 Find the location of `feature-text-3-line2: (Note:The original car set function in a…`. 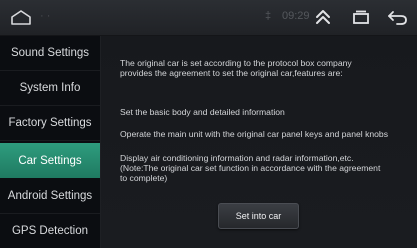

feature-text-3-line2: (Note:The original car set function in a… is located at coordinates (250, 168).